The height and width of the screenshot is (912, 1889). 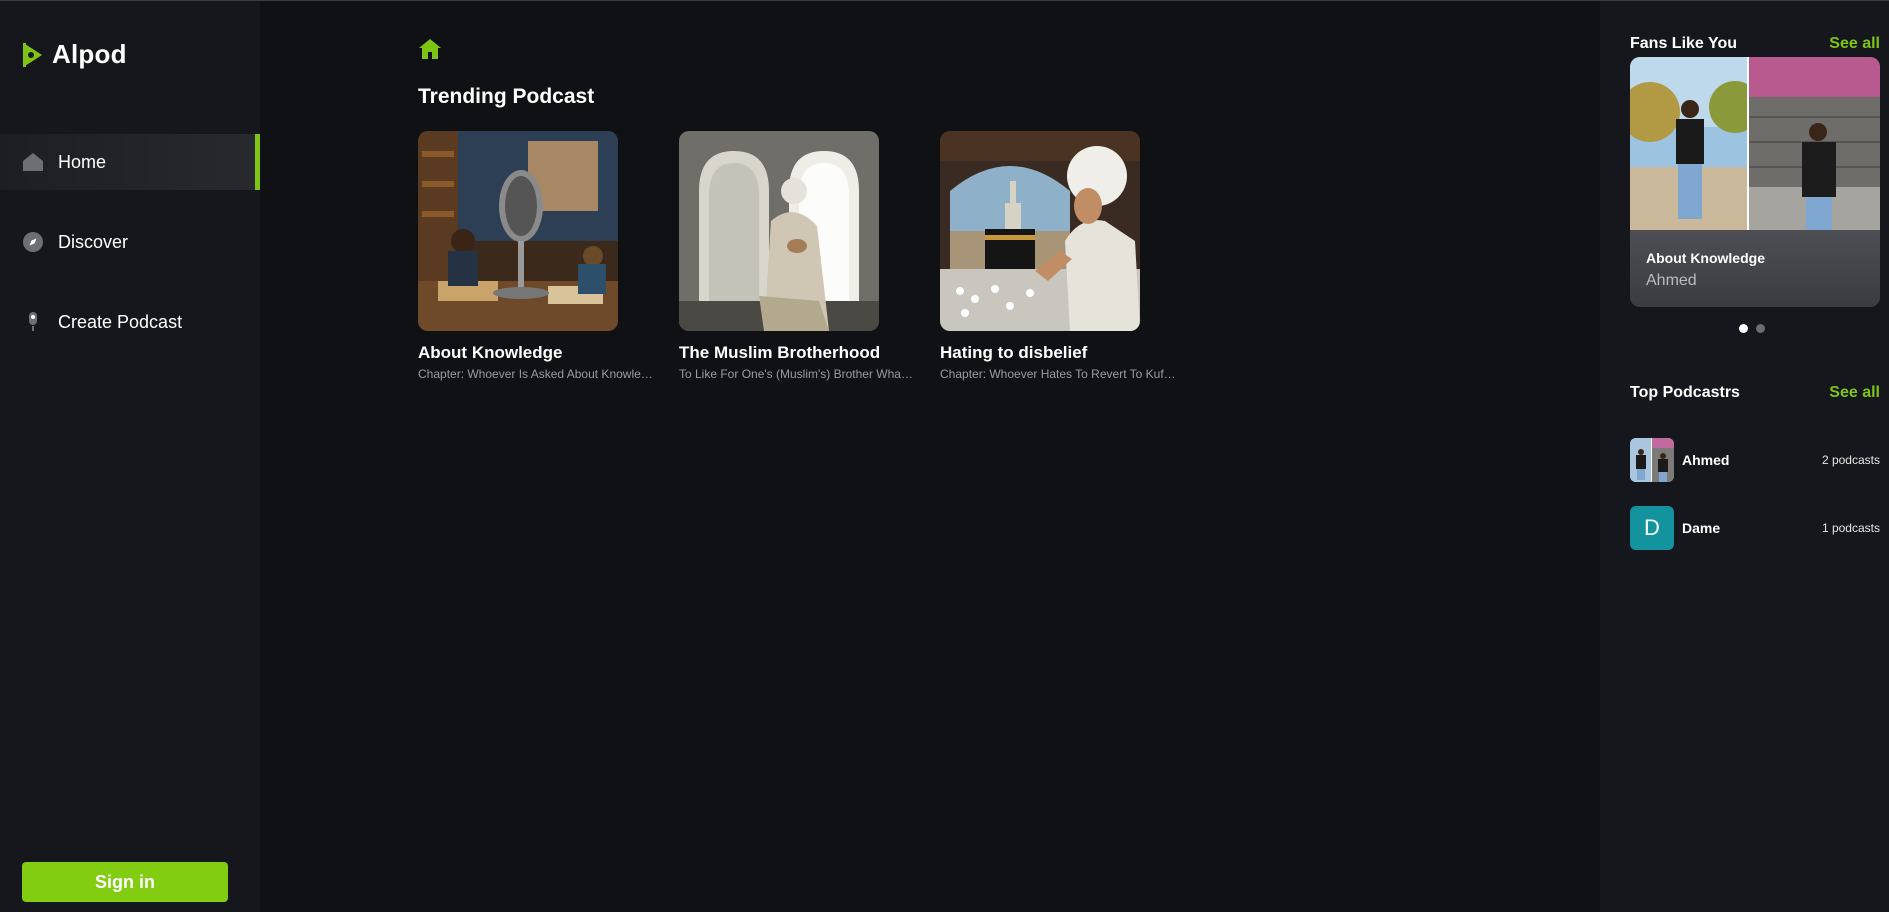 What do you see at coordinates (120, 321) in the screenshot?
I see `sidebar-item-label: Create Podcast` at bounding box center [120, 321].